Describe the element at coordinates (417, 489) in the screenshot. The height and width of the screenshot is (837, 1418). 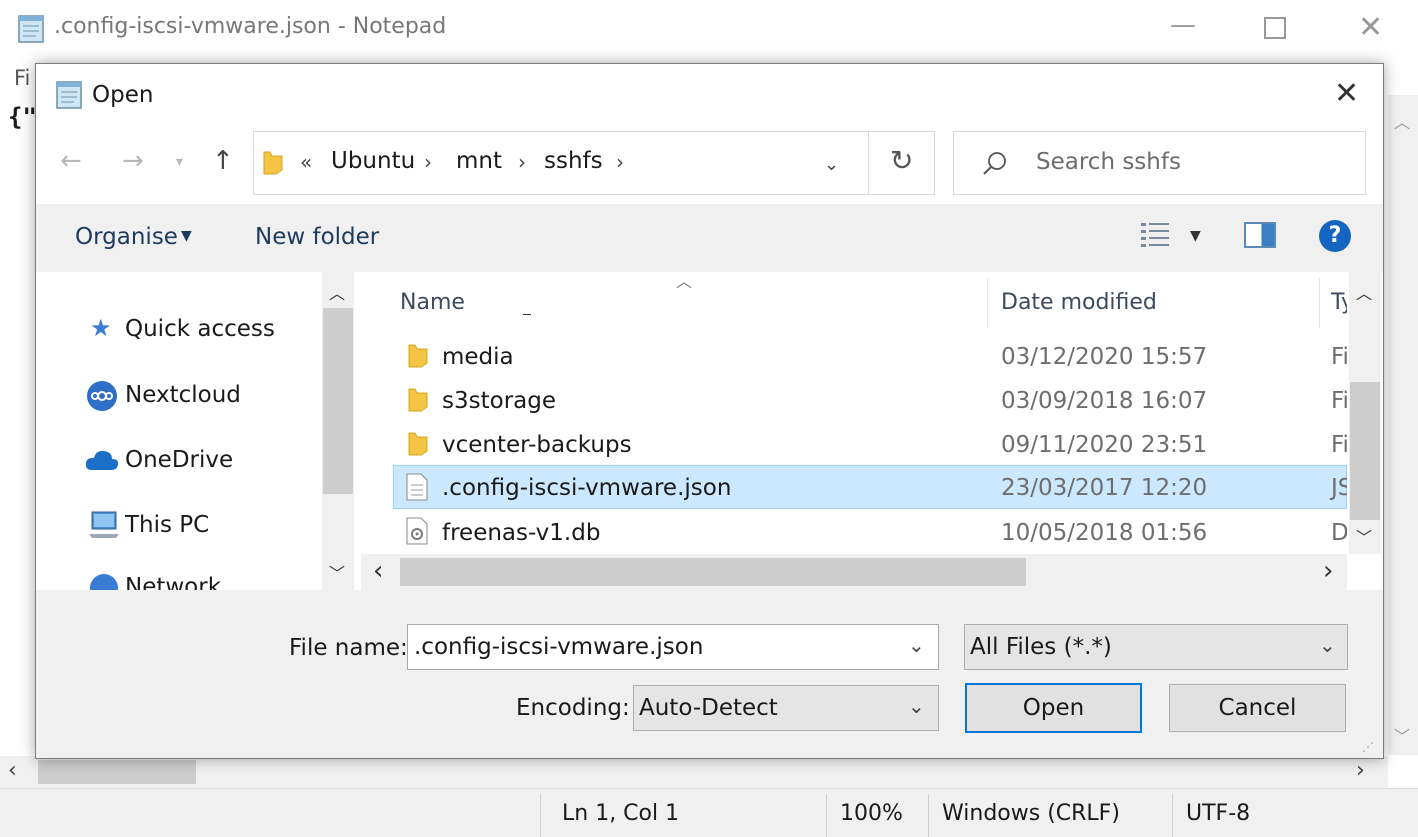
I see `document-icon` at that location.